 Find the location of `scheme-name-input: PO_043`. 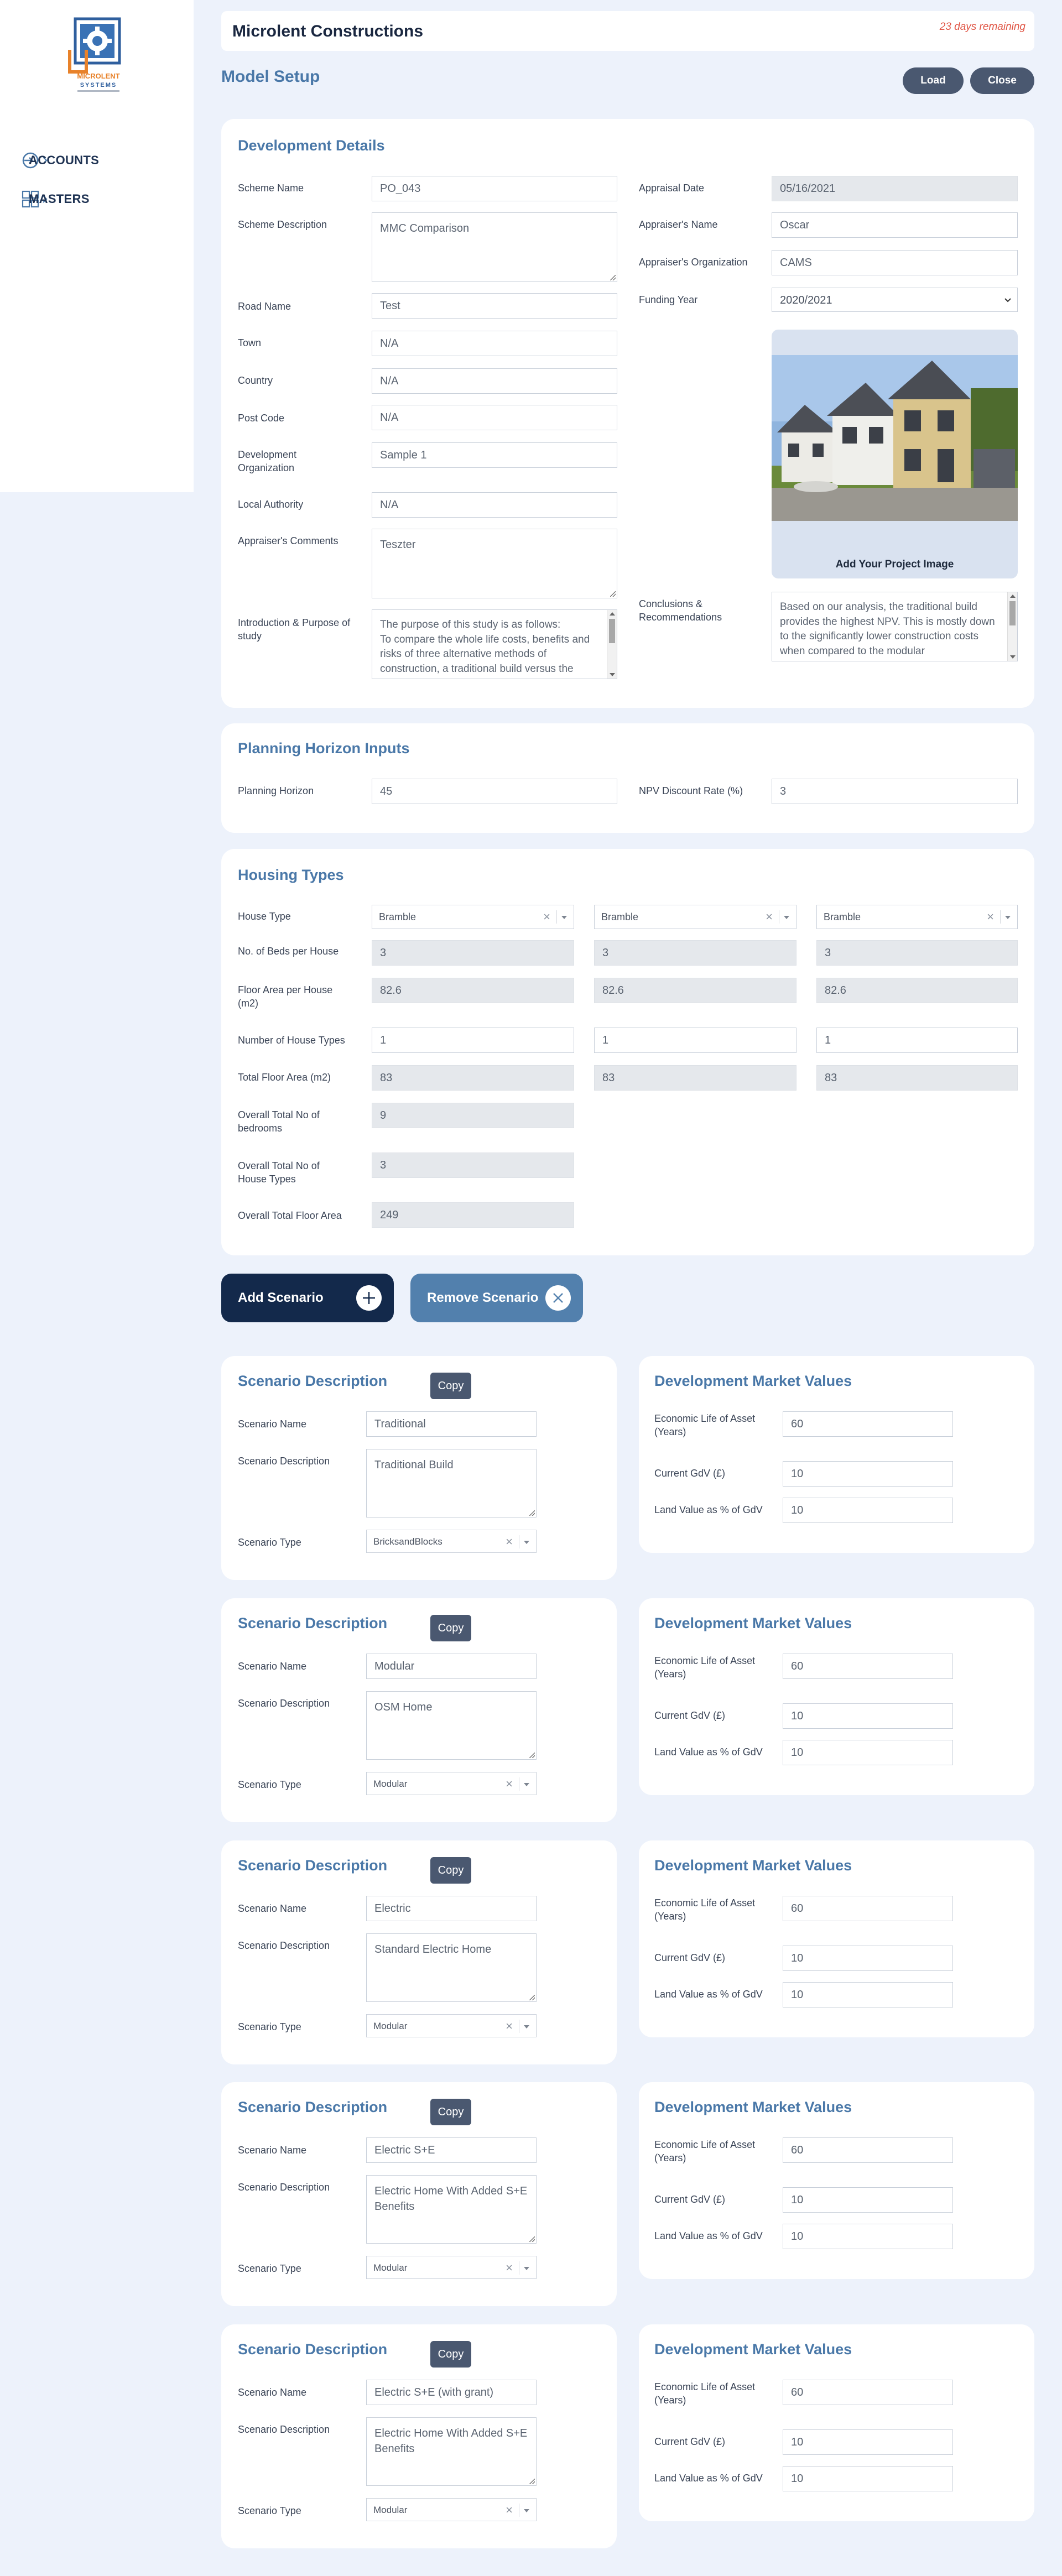

scheme-name-input: PO_043 is located at coordinates (494, 188).